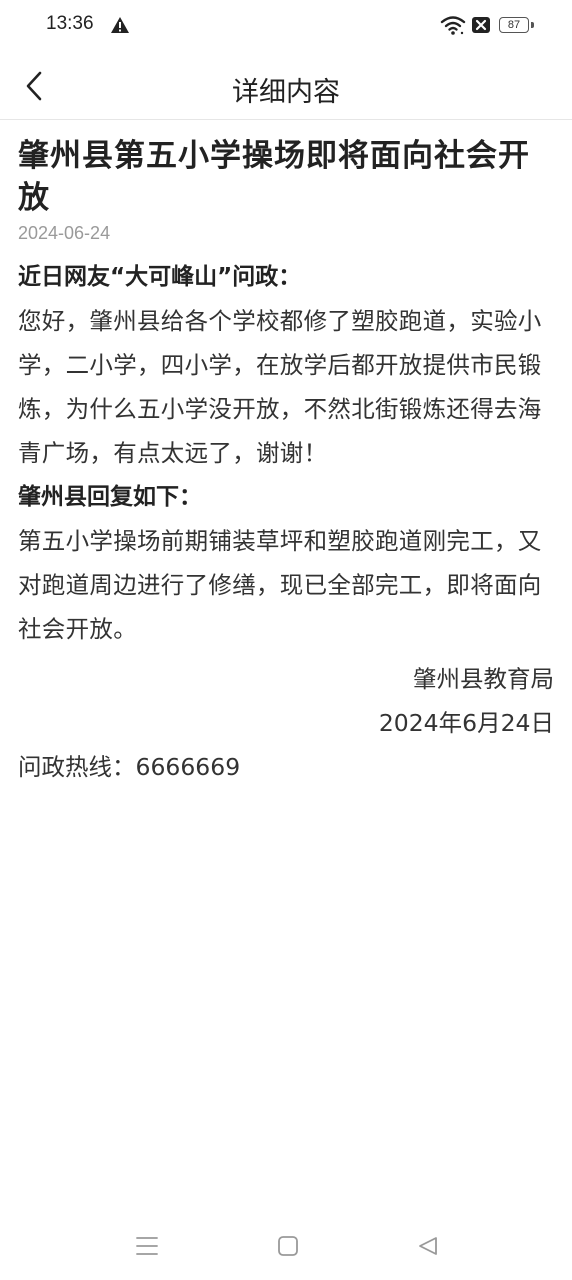  Describe the element at coordinates (64, 233) in the screenshot. I see `article-date: 2024-06-24` at that location.